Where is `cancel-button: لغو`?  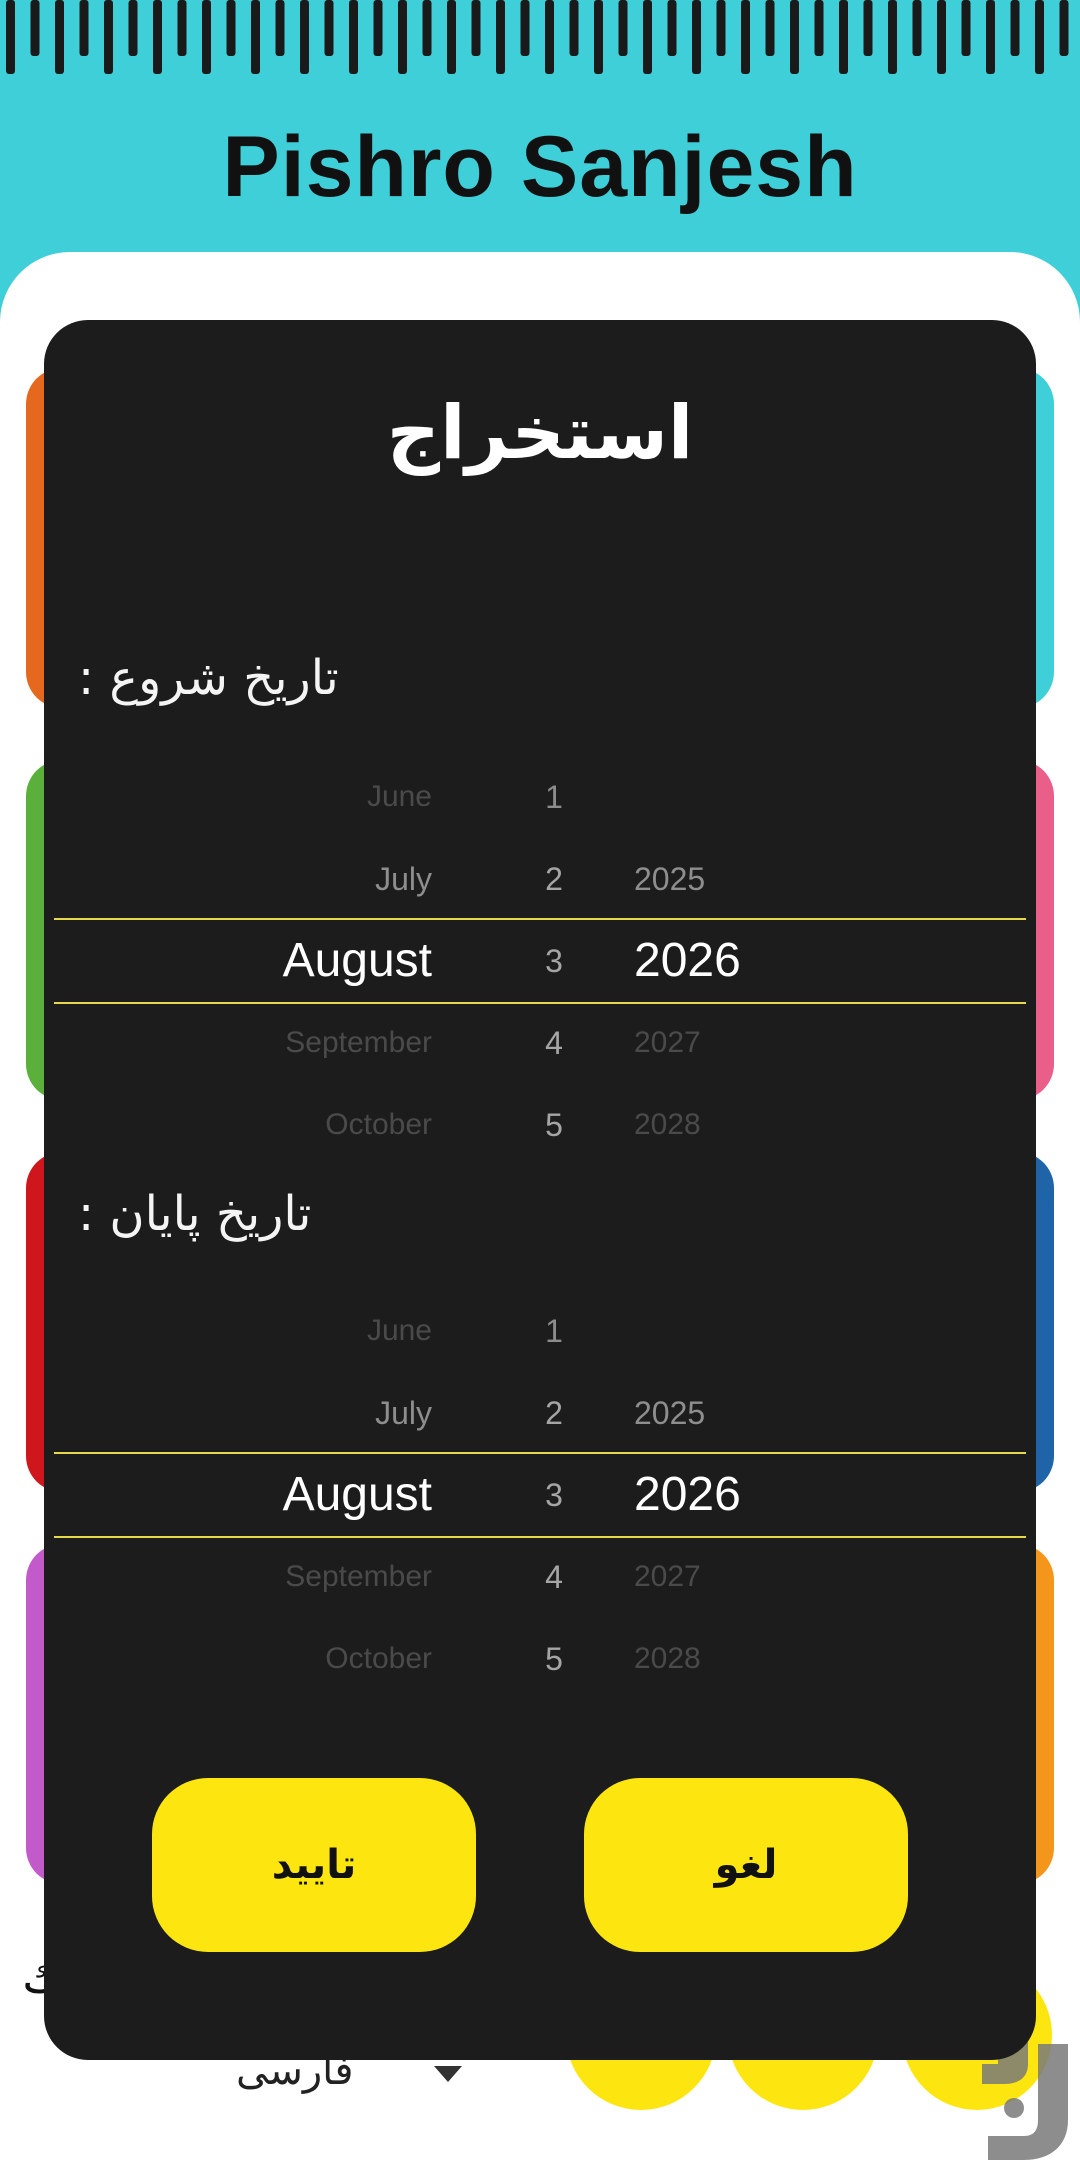 cancel-button: لغو is located at coordinates (746, 1865).